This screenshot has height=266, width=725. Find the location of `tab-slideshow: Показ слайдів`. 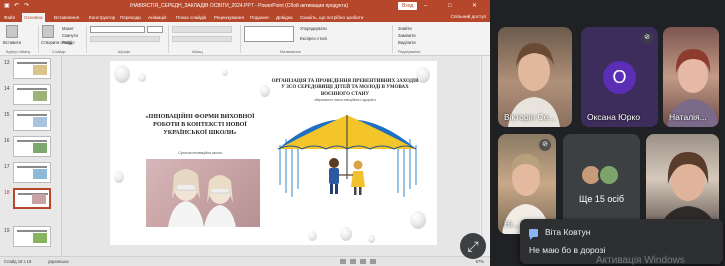

tab-slideshow: Показ слайдів is located at coordinates (191, 17).